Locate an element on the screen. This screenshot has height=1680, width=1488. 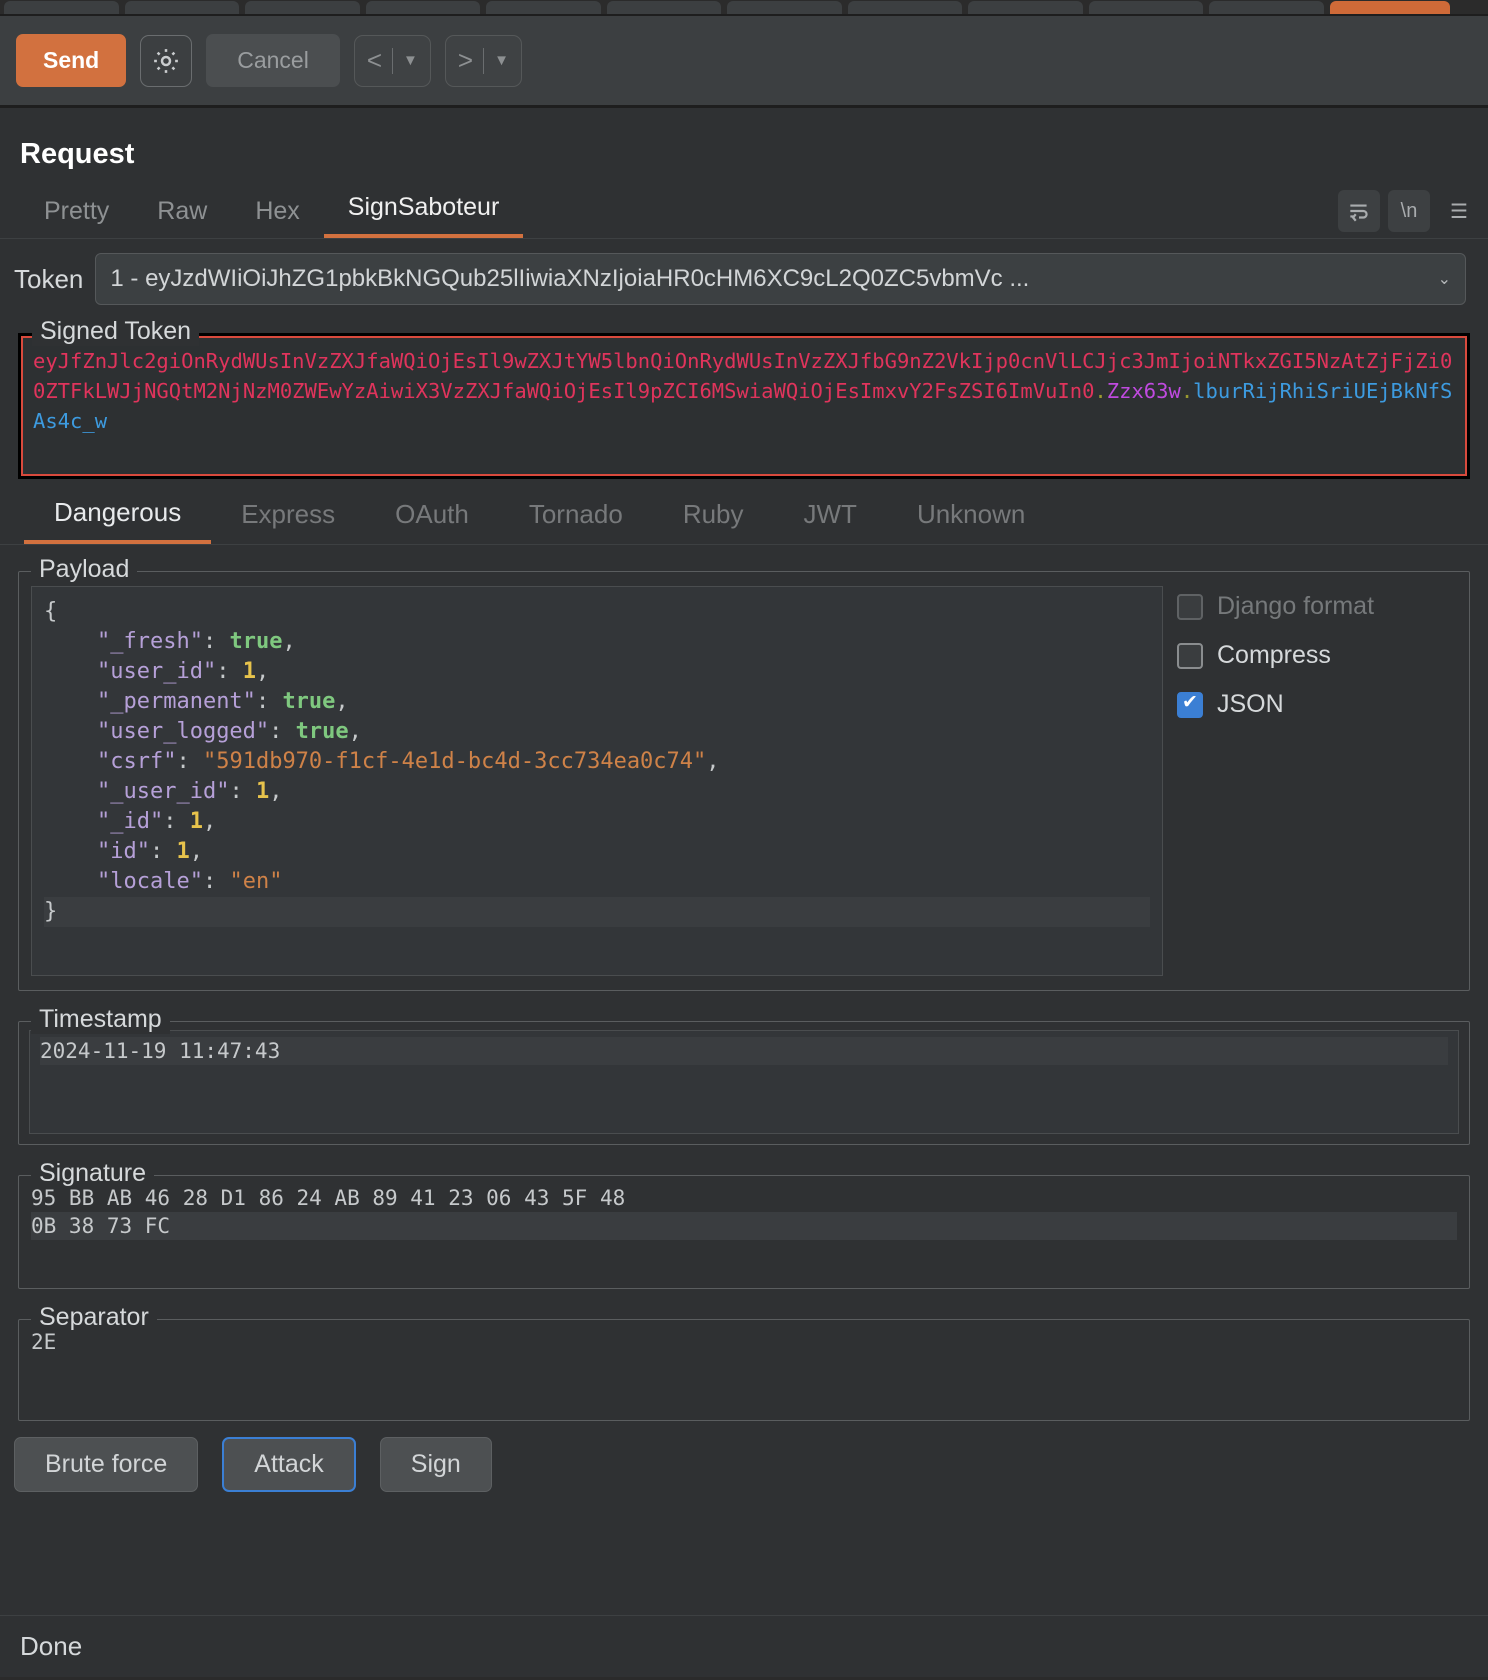
chevron-right-icon: > is located at coordinates (465, 60).